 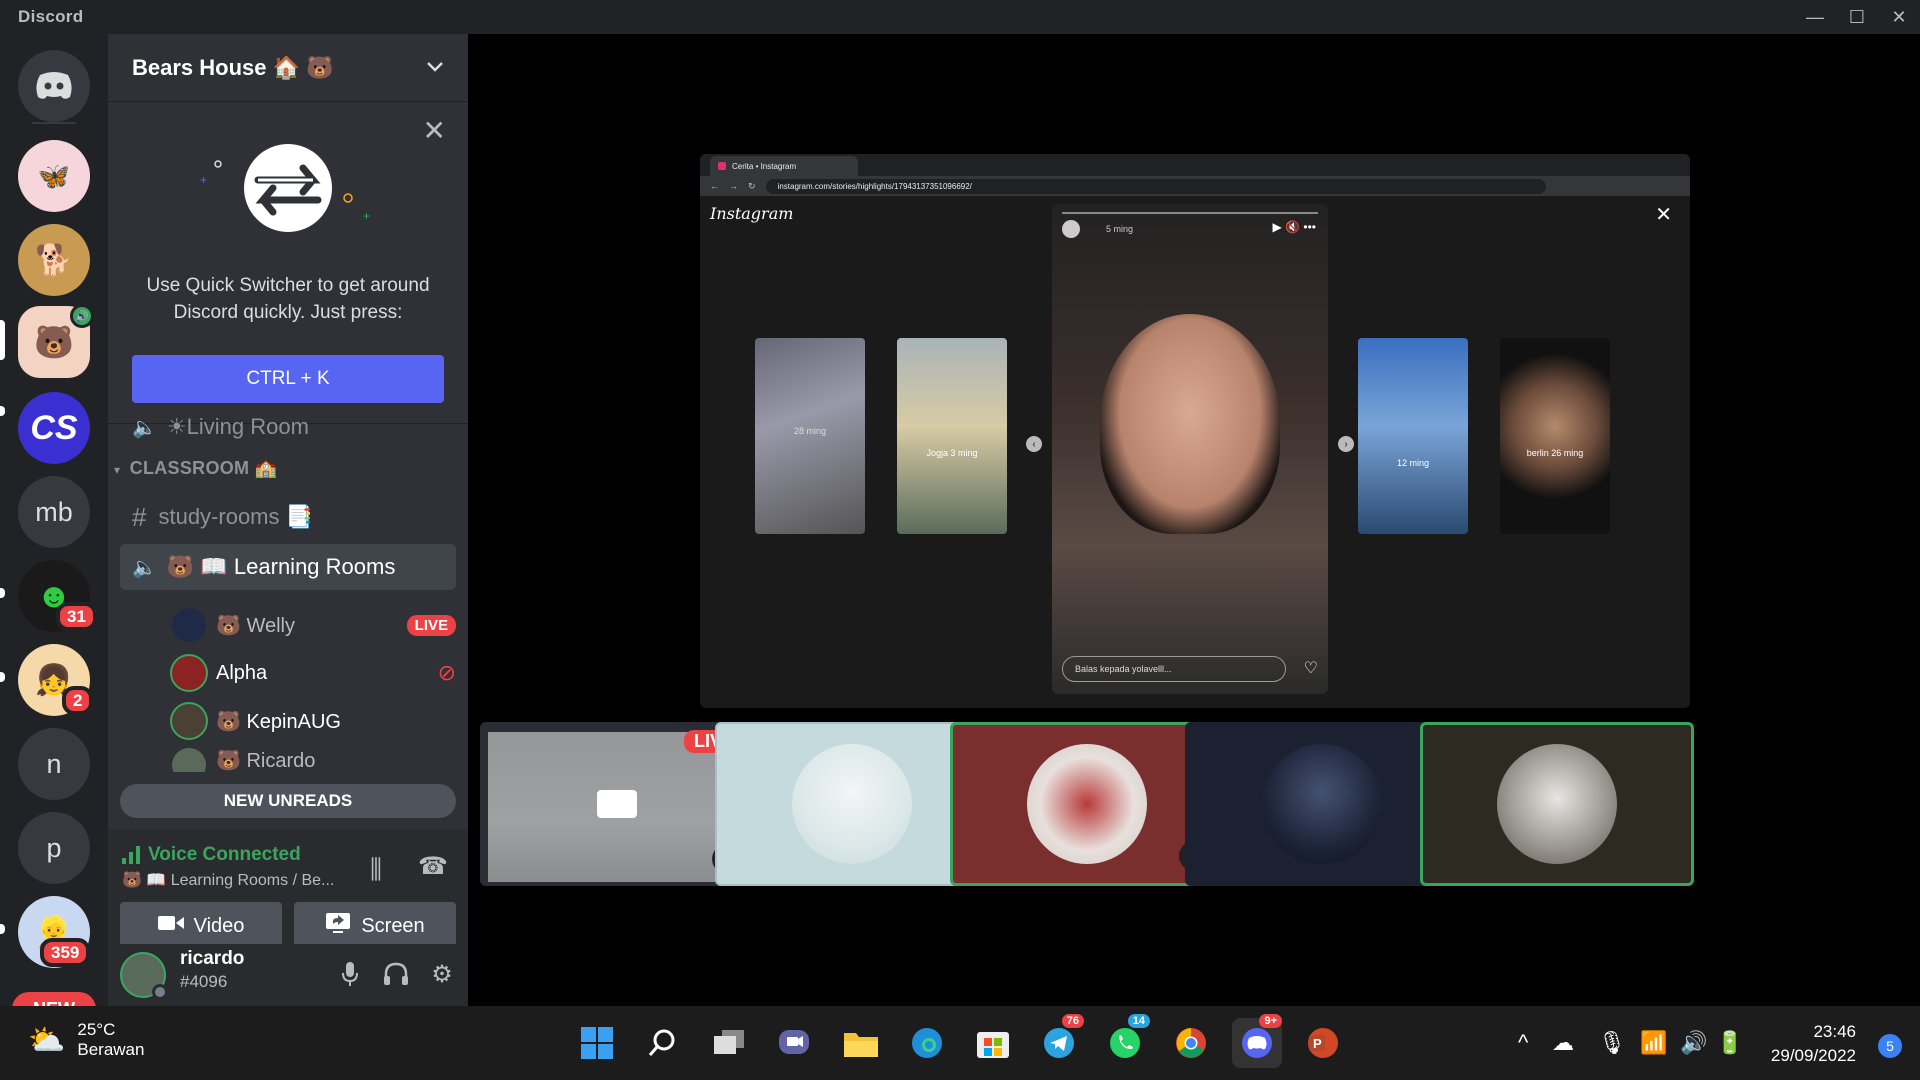 I want to click on server-n: n, so click(x=54, y=764).